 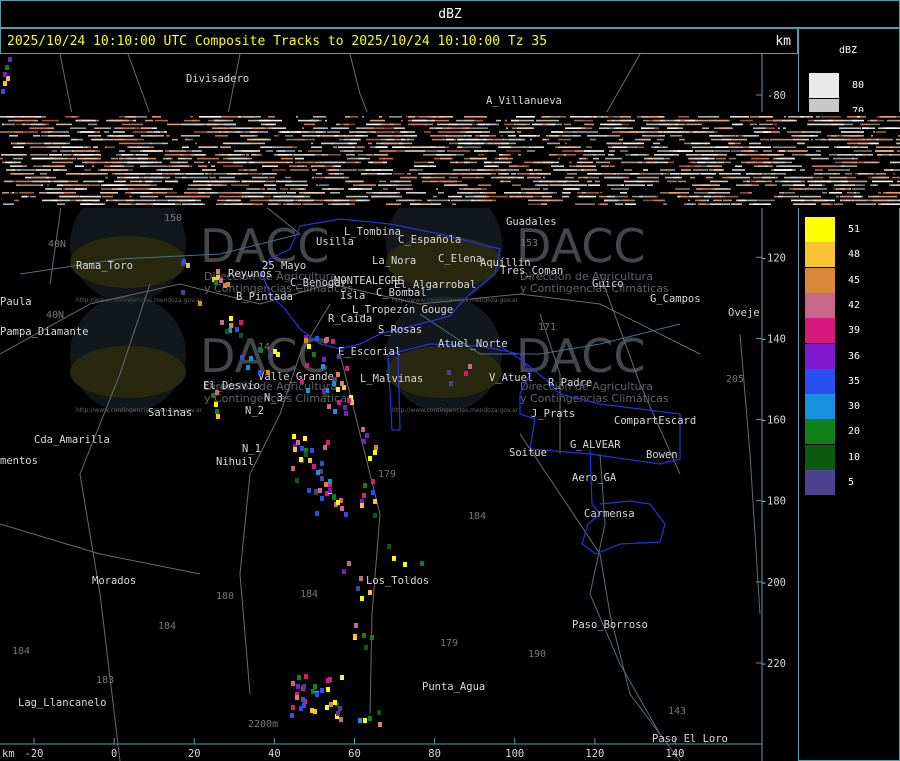 I want to click on legend-label: 42, so click(x=854, y=305).